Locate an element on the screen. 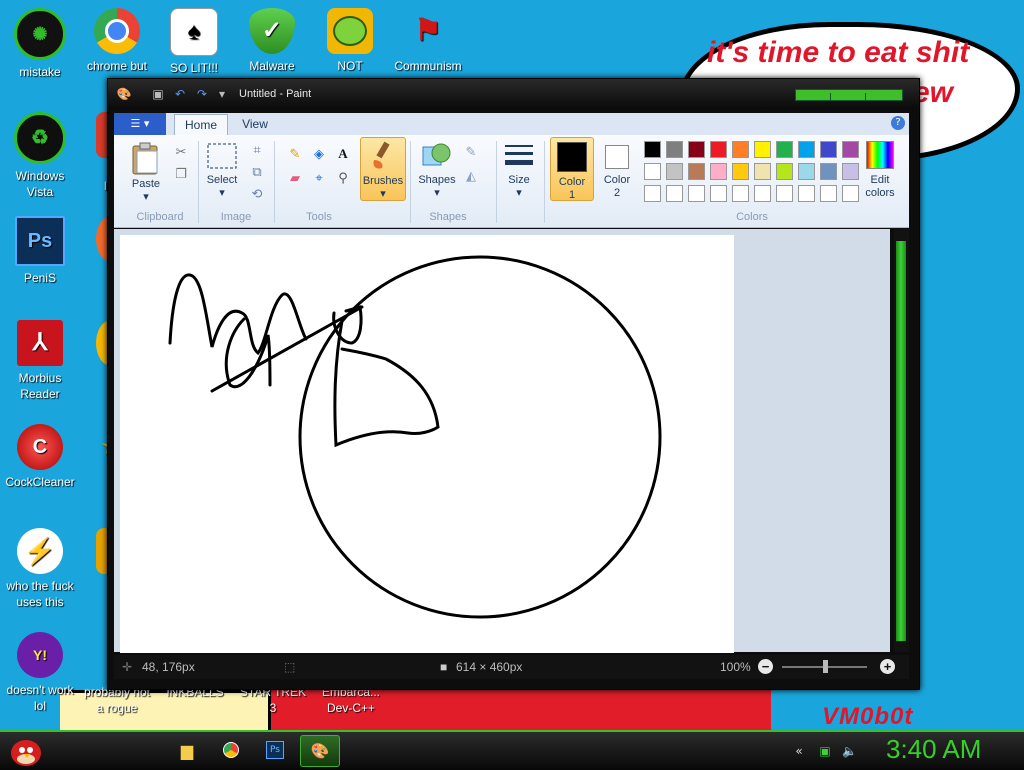  desktop-icon-malware: ✓ Malware is located at coordinates (272, 41).